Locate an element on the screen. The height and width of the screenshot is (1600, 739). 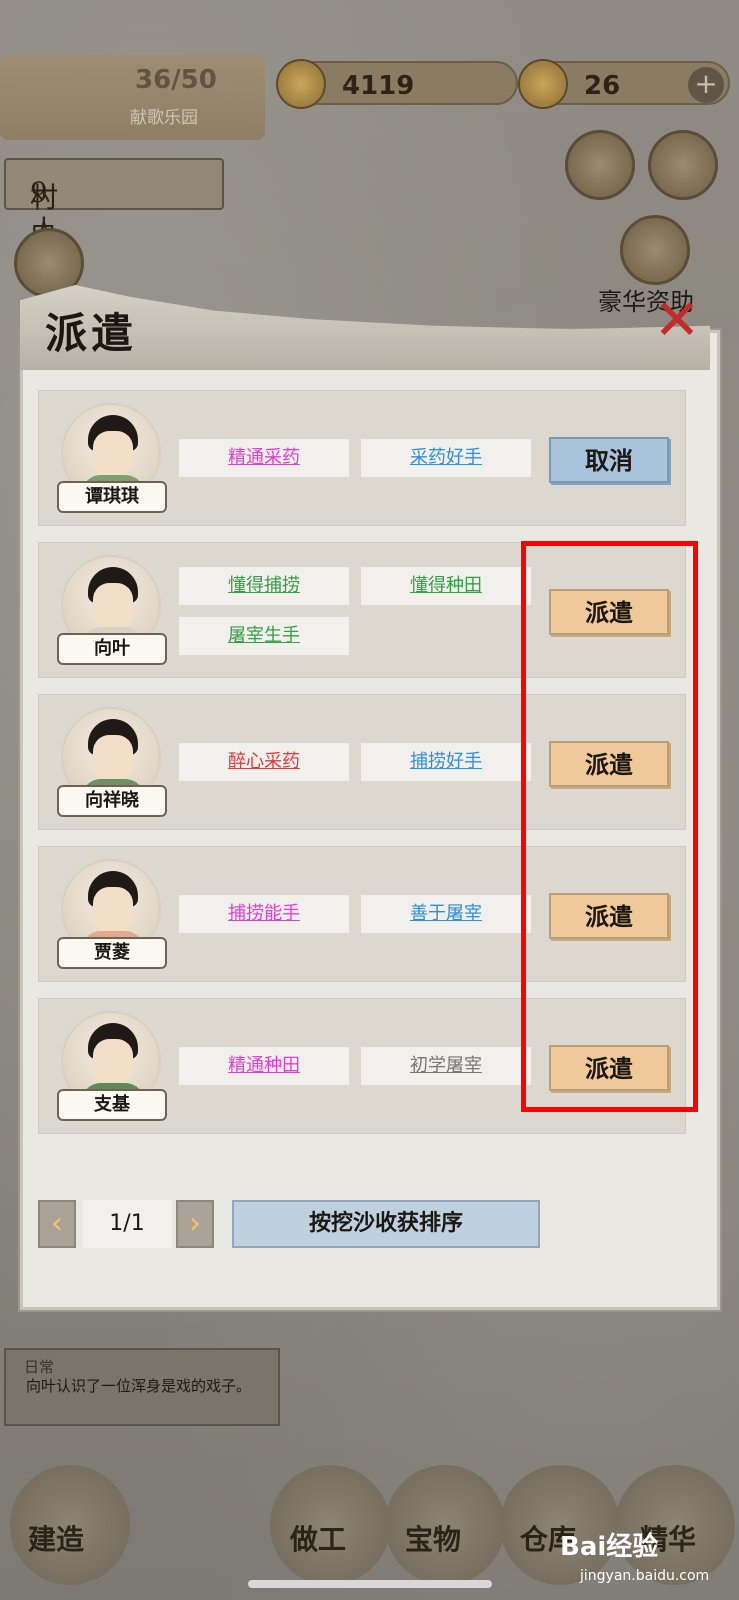
trait-tag: 懂得种田 is located at coordinates (446, 586).